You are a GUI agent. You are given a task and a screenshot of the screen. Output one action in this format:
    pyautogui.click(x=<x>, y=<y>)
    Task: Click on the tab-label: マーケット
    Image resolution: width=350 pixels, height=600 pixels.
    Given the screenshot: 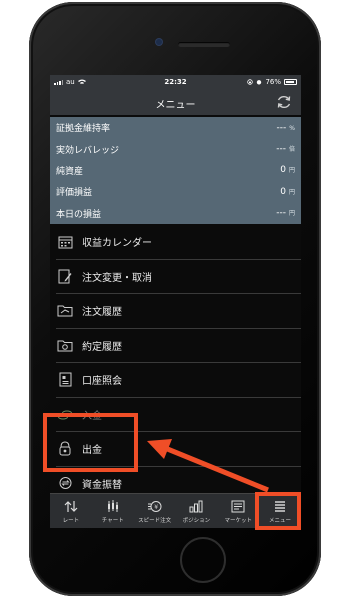 What is the action you would take?
    pyautogui.click(x=238, y=520)
    